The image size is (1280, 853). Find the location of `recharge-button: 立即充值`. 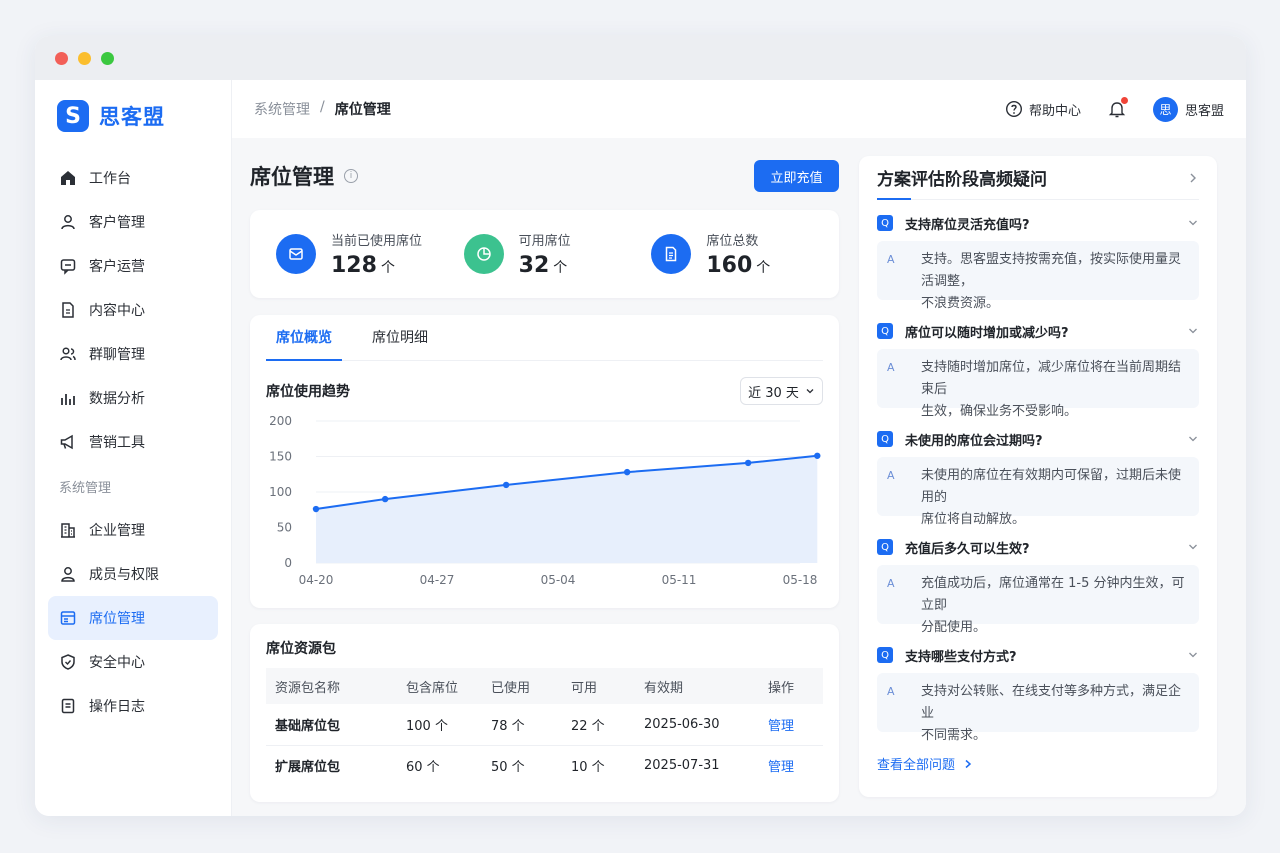

recharge-button: 立即充值 is located at coordinates (796, 176).